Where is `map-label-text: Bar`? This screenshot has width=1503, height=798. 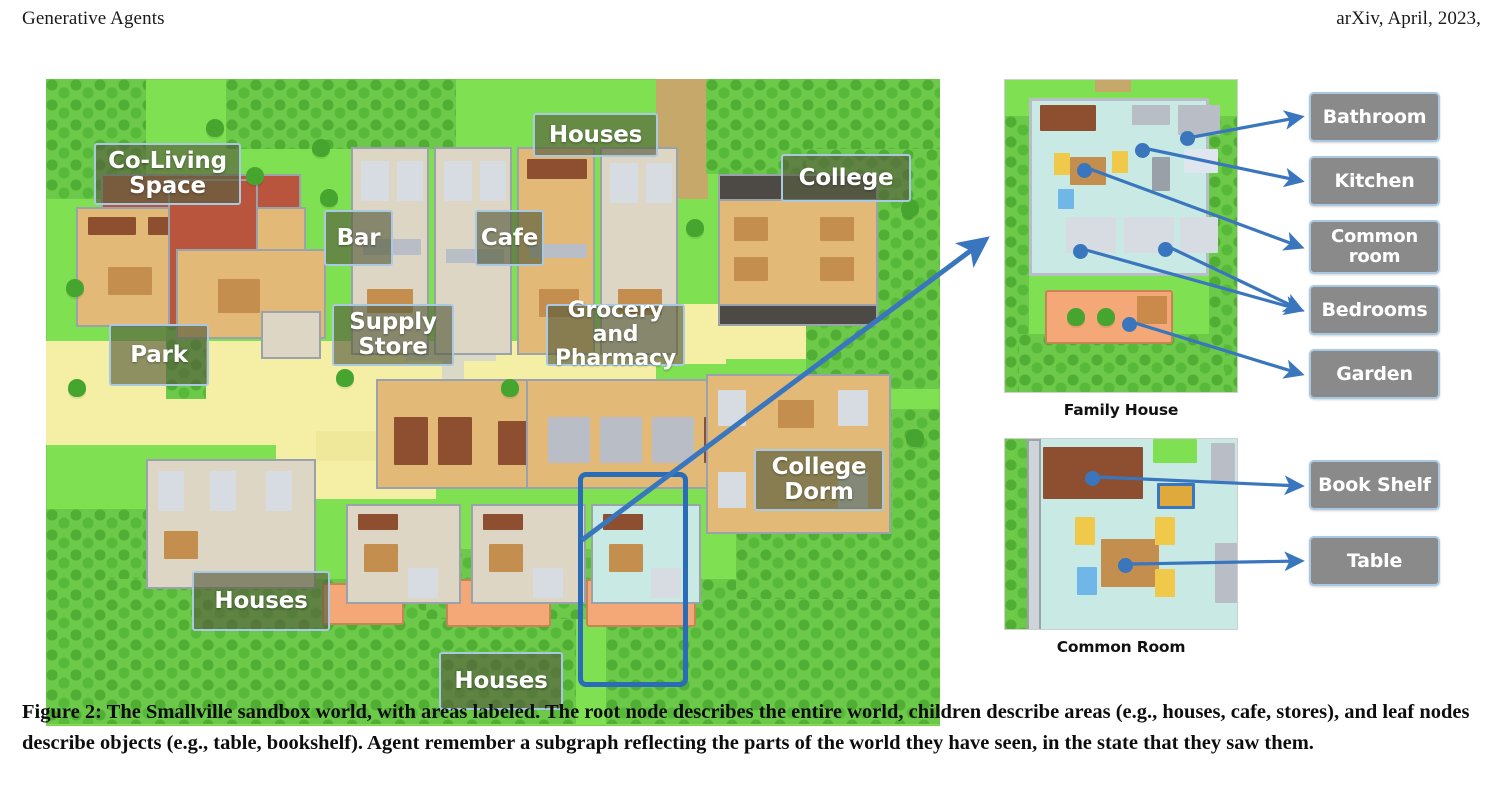
map-label-text: Bar is located at coordinates (358, 237).